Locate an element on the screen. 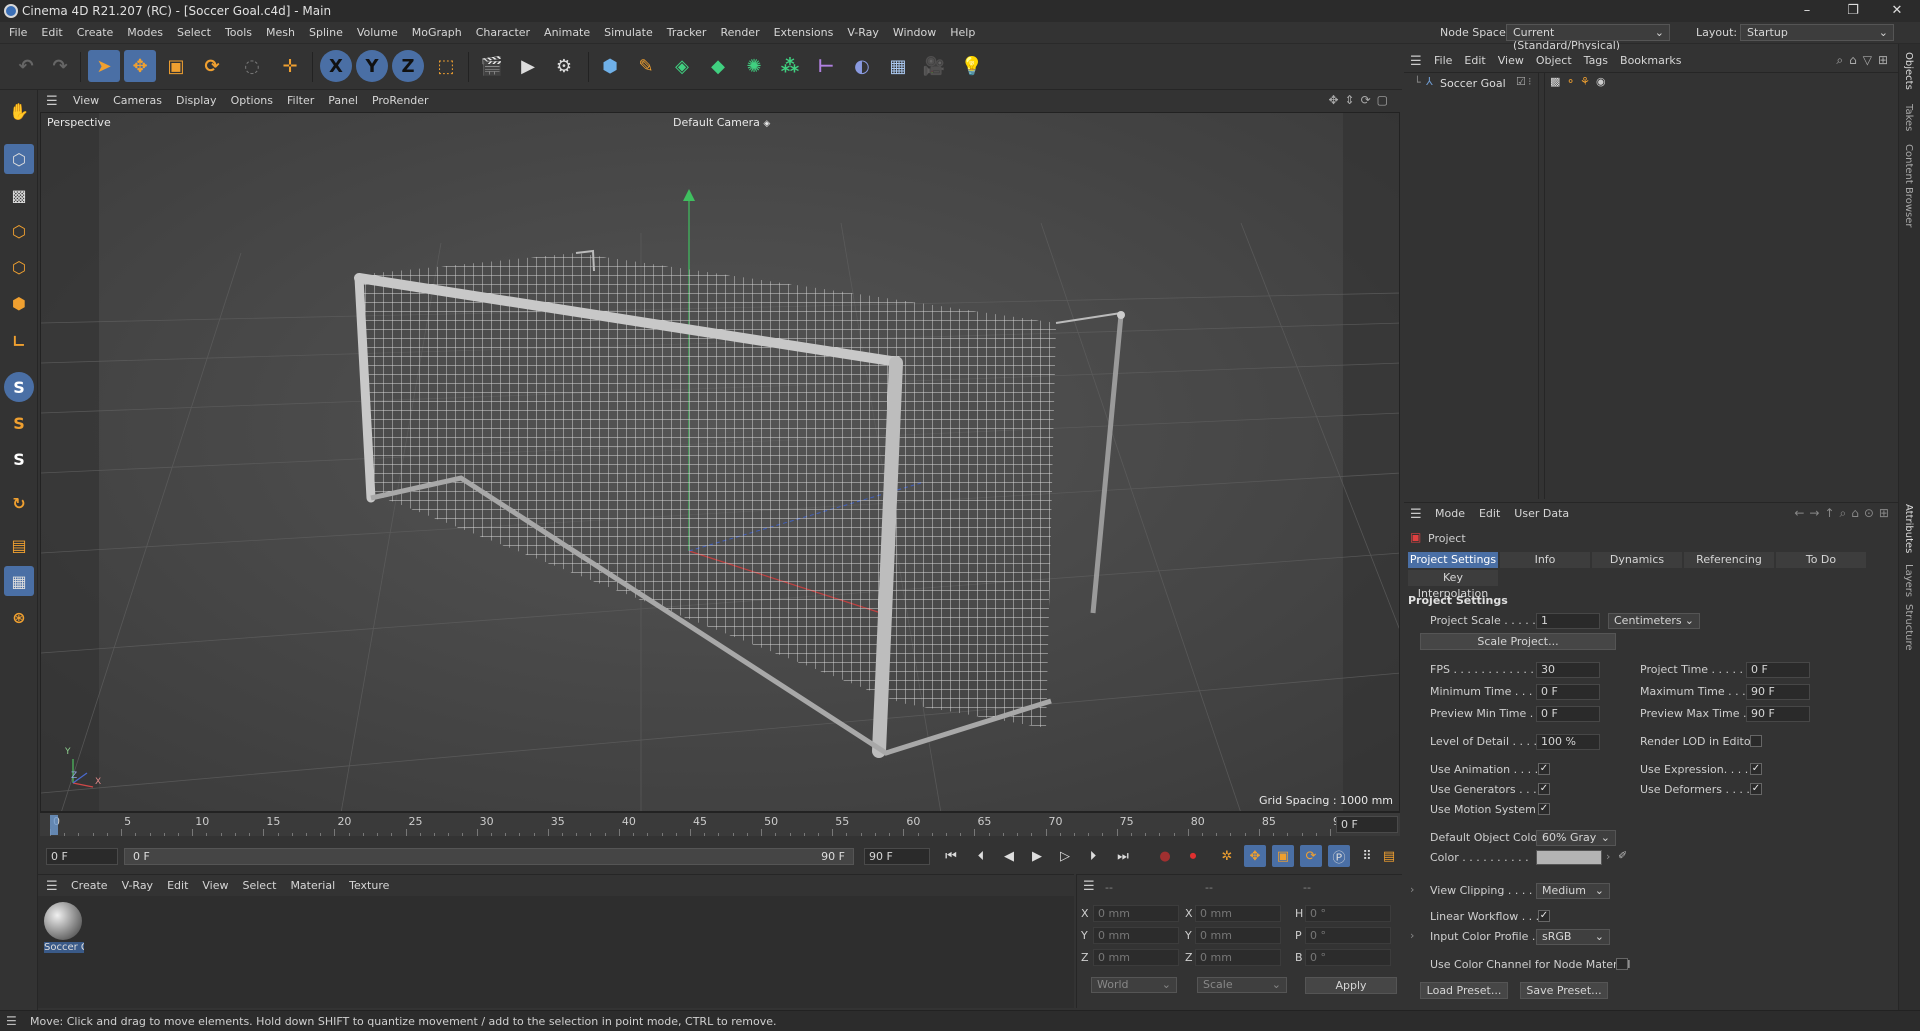  previous-key-icon: ⏴ is located at coordinates (981, 856).